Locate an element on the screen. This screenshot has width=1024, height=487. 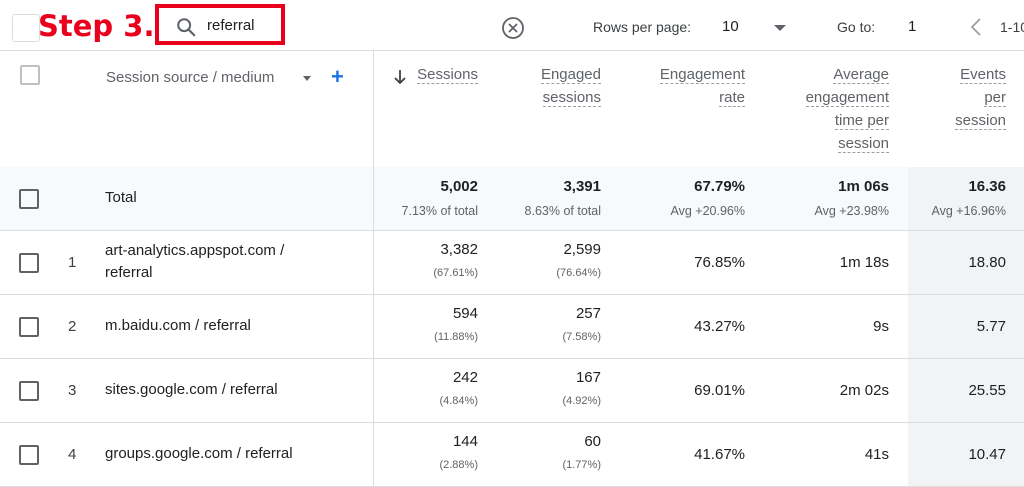
rows-per-page-value: 10 is located at coordinates (730, 26).